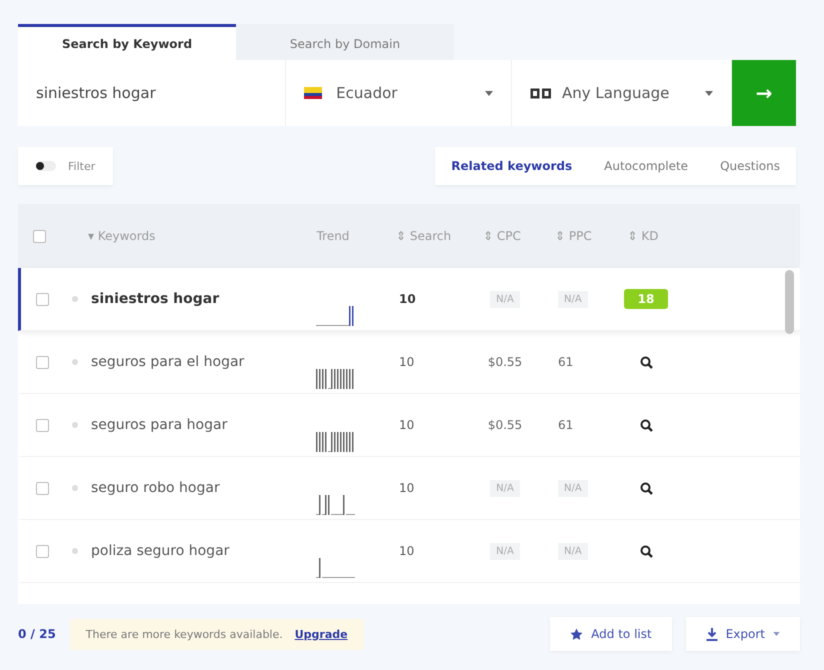 The image size is (824, 670). I want to click on search-tab: Search by Keyword, so click(127, 42).